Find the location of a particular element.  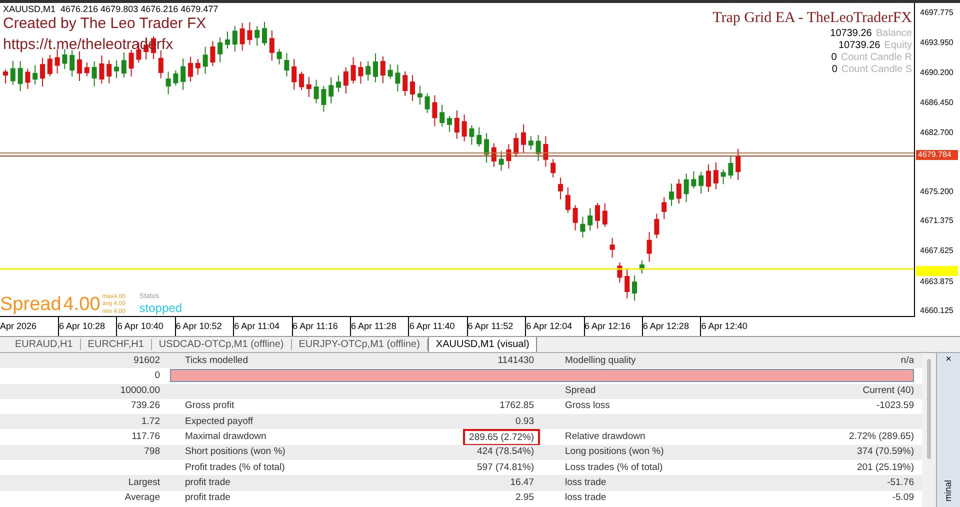

price-tick: 4663.875 is located at coordinates (937, 282).